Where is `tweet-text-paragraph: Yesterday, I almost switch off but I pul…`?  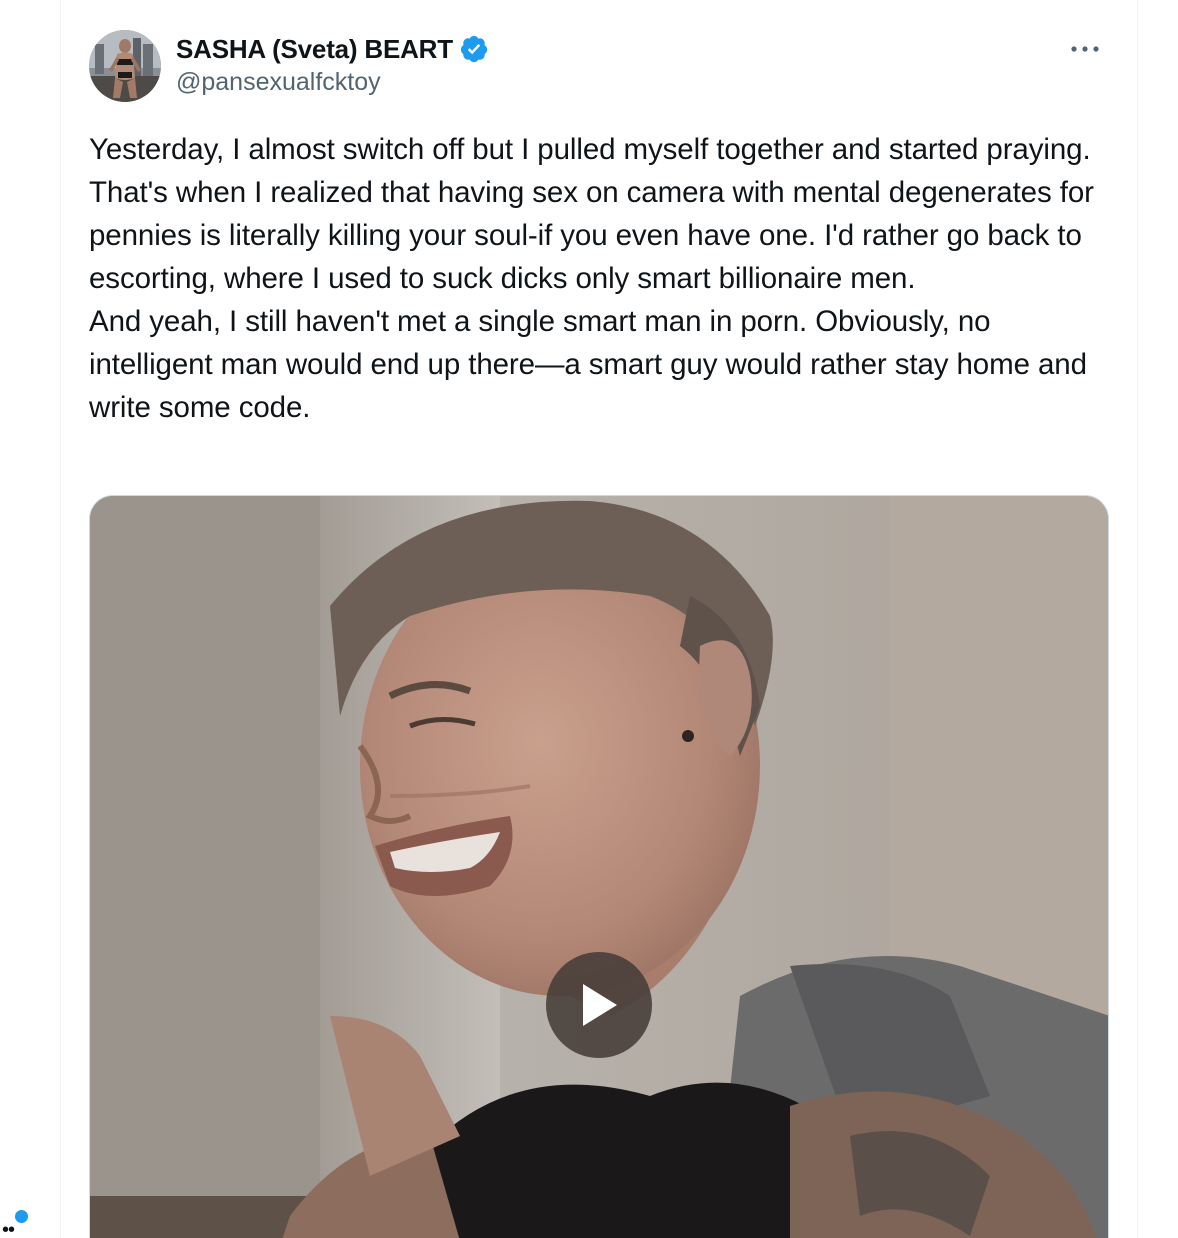 tweet-text-paragraph: Yesterday, I almost switch off but I pul… is located at coordinates (591, 214).